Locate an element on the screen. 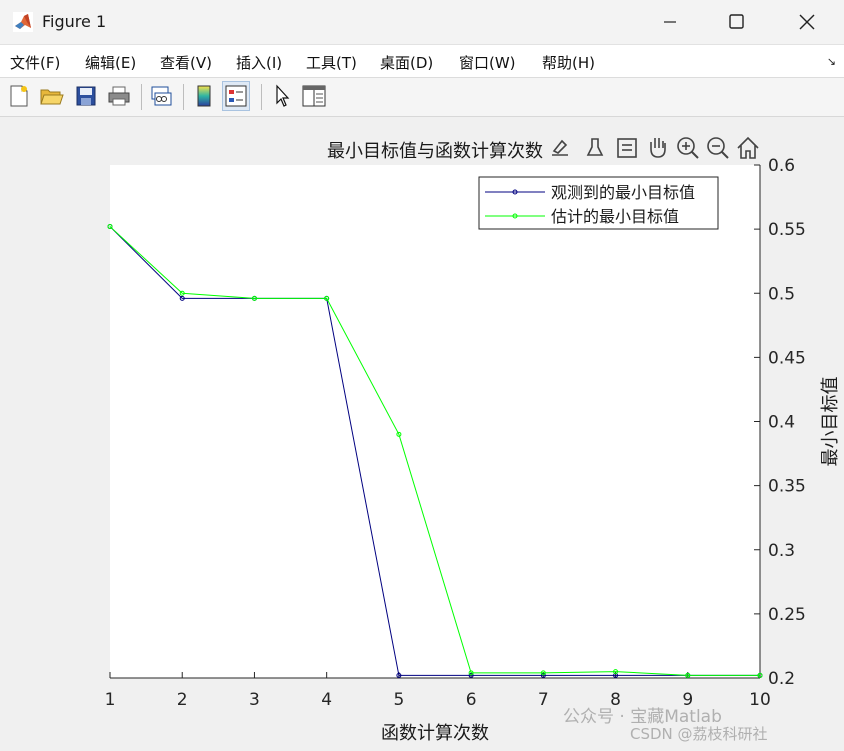 The width and height of the screenshot is (844, 751). watermark-csdn: CSDN @荔枝科研社 is located at coordinates (699, 734).